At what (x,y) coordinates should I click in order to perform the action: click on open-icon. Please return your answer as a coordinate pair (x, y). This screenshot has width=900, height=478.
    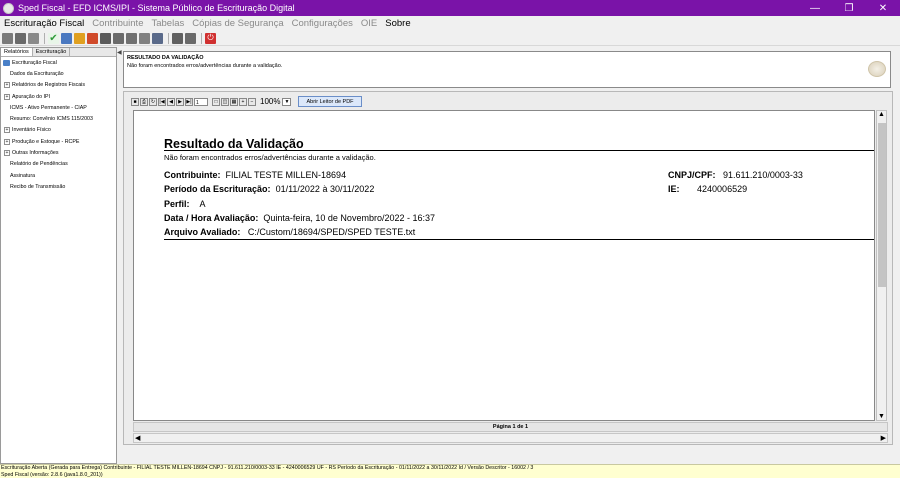
    Looking at the image, I should click on (20, 38).